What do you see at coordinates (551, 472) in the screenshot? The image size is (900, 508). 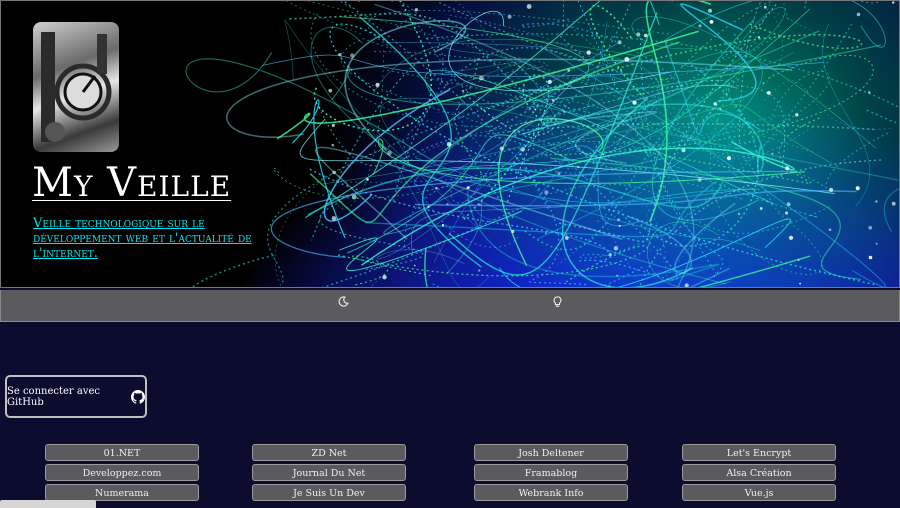 I see `link-framablog: Framablog` at bounding box center [551, 472].